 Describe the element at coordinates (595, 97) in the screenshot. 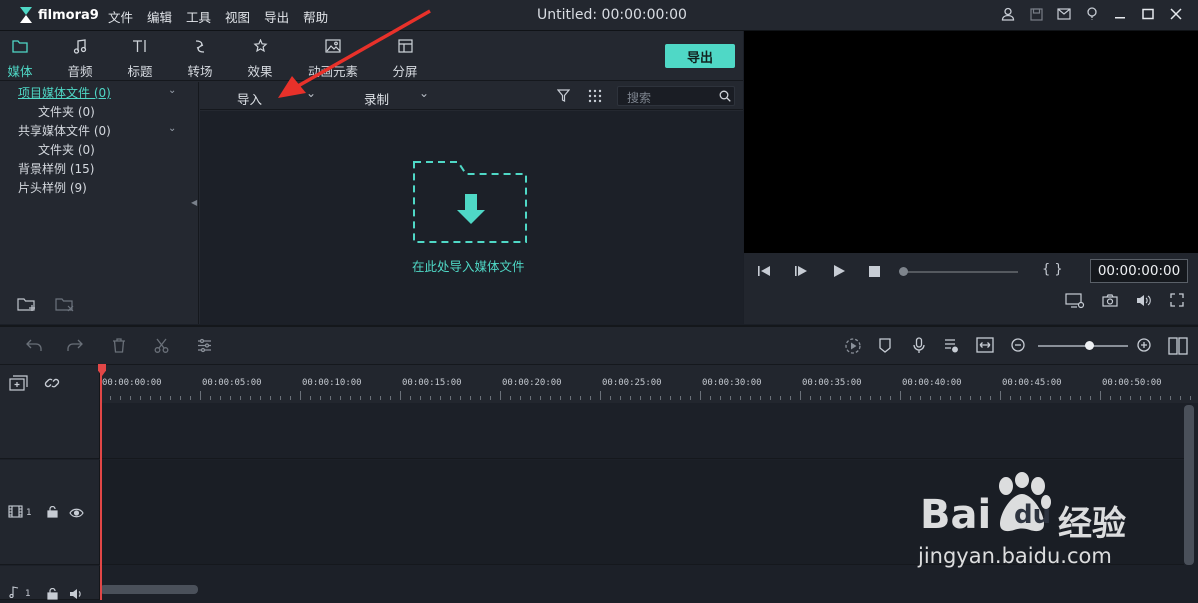

I see `grid-view-icon` at that location.